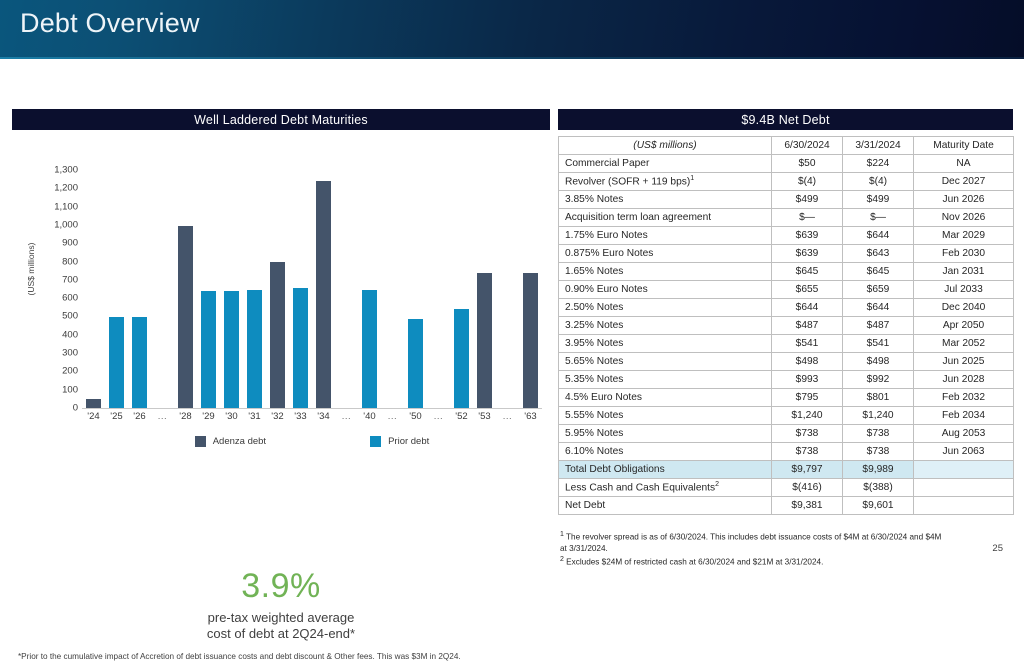 The height and width of the screenshot is (661, 1024). I want to click on row-label: Less Cash and Cash Equivalents2, so click(665, 487).